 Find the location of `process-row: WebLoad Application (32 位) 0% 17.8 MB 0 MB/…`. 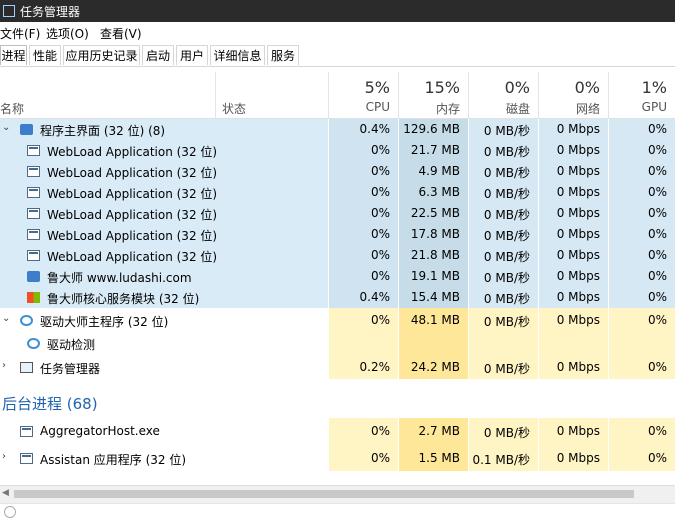

process-row: WebLoad Application (32 位) 0% 17.8 MB 0 MB/… is located at coordinates (337, 234).